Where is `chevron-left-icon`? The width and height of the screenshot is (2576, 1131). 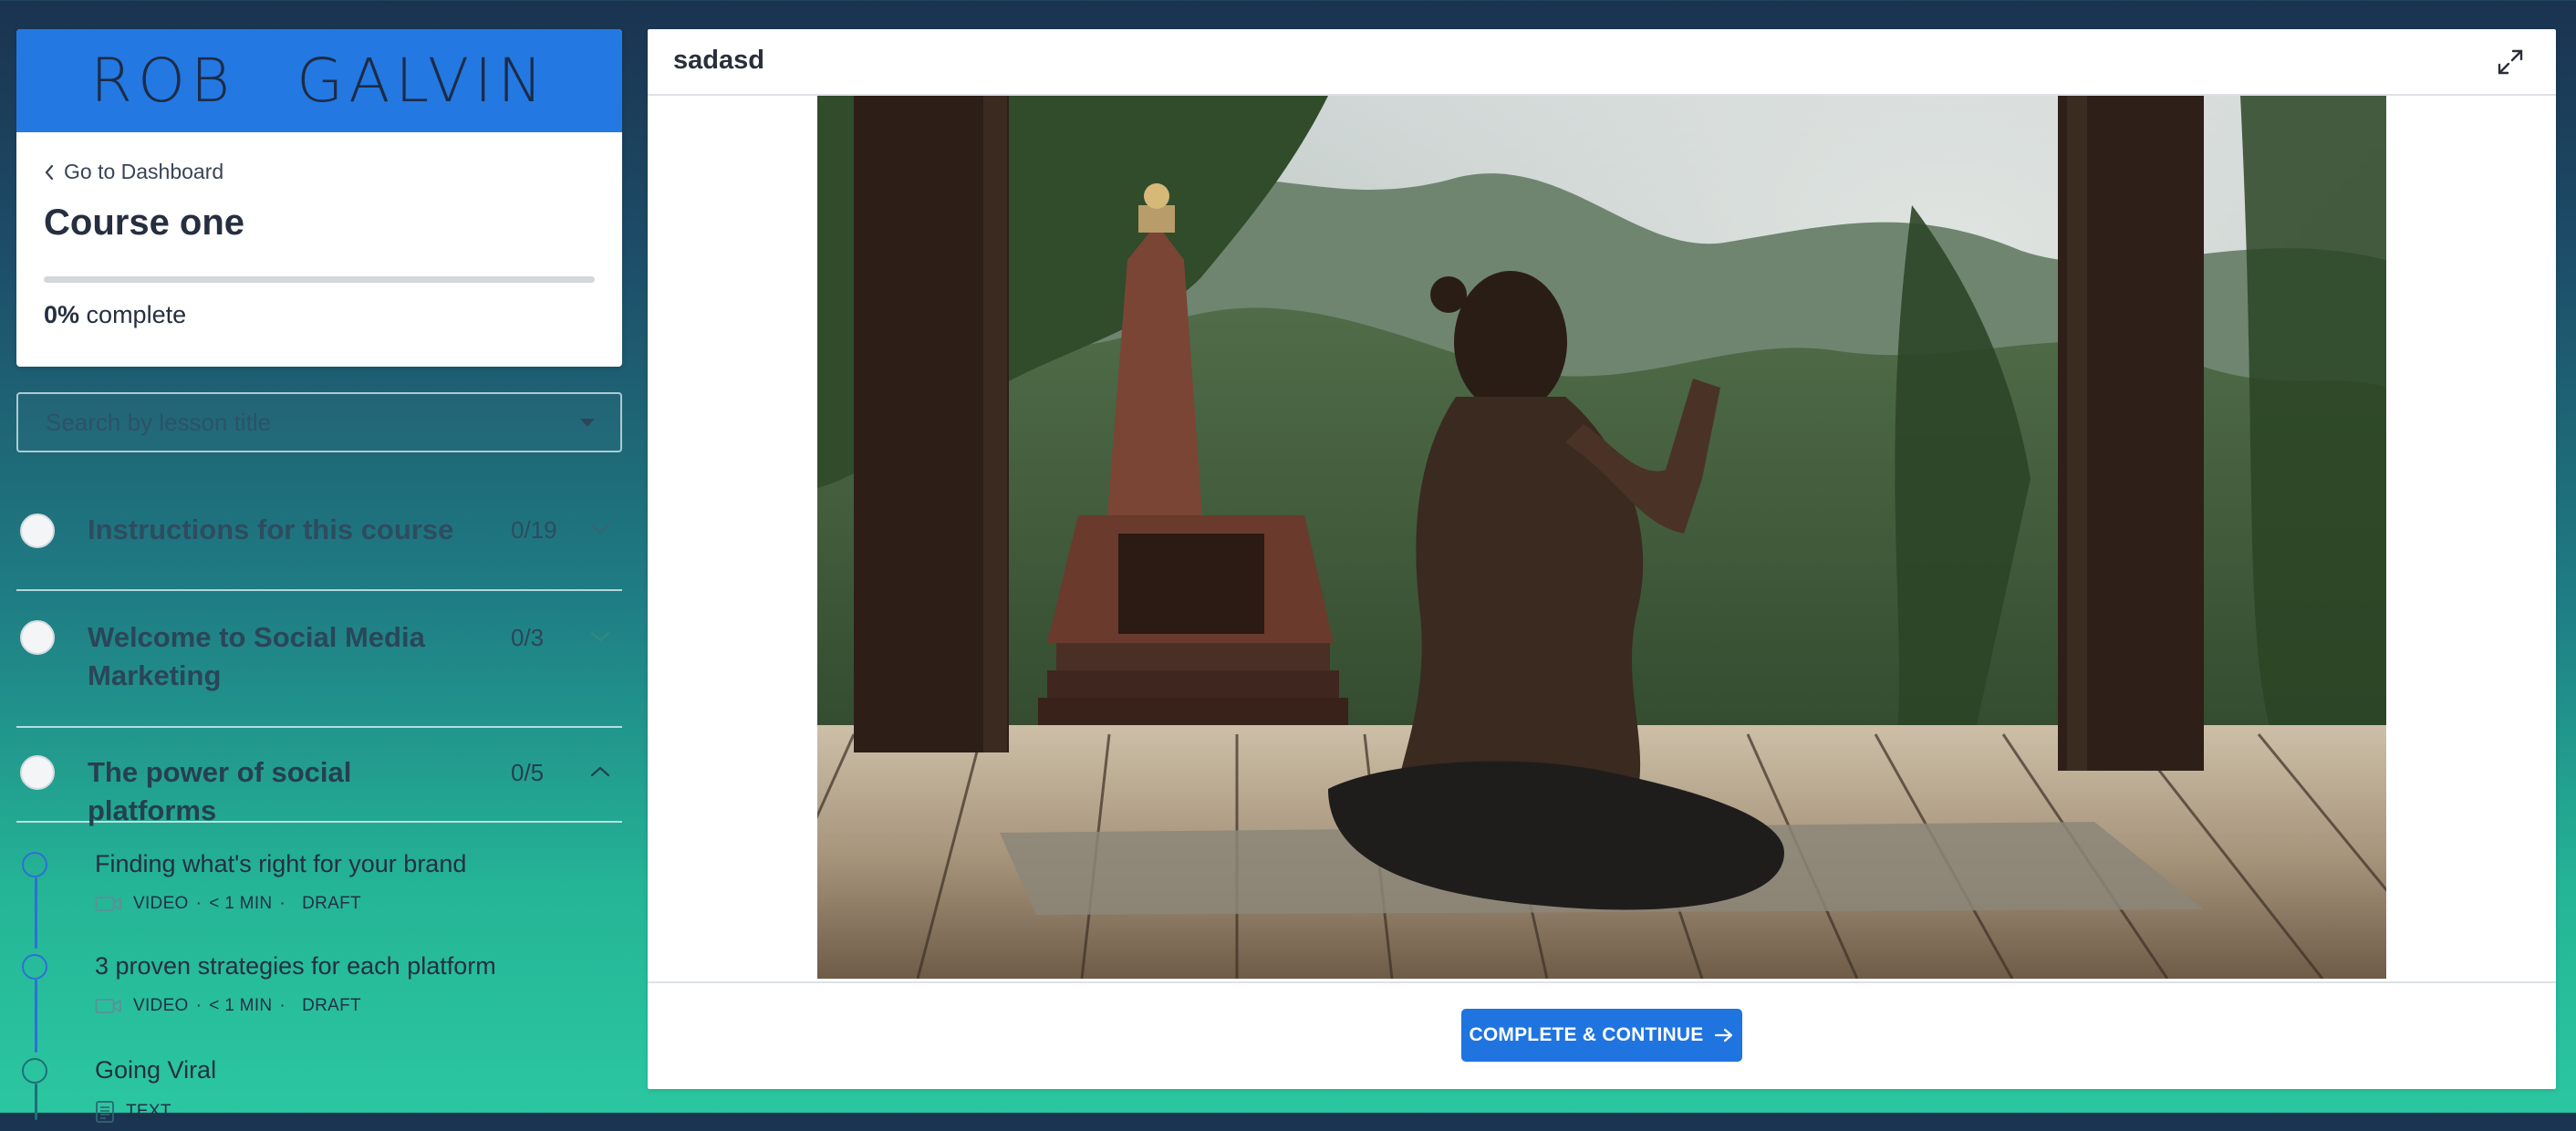
chevron-left-icon is located at coordinates (50, 172).